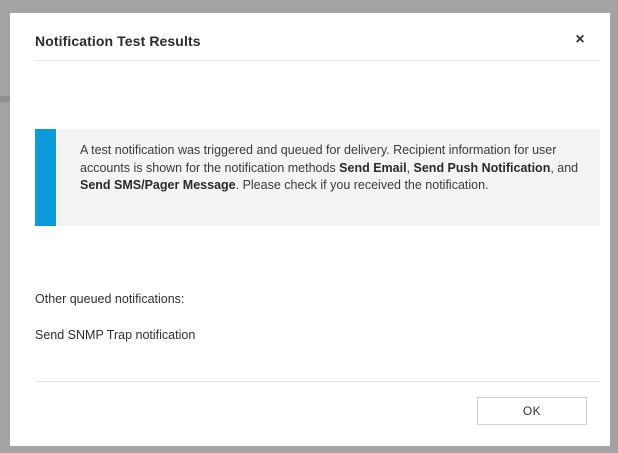 This screenshot has height=453, width=618. What do you see at coordinates (118, 41) in the screenshot?
I see `dialog-title: Notification Test Results` at bounding box center [118, 41].